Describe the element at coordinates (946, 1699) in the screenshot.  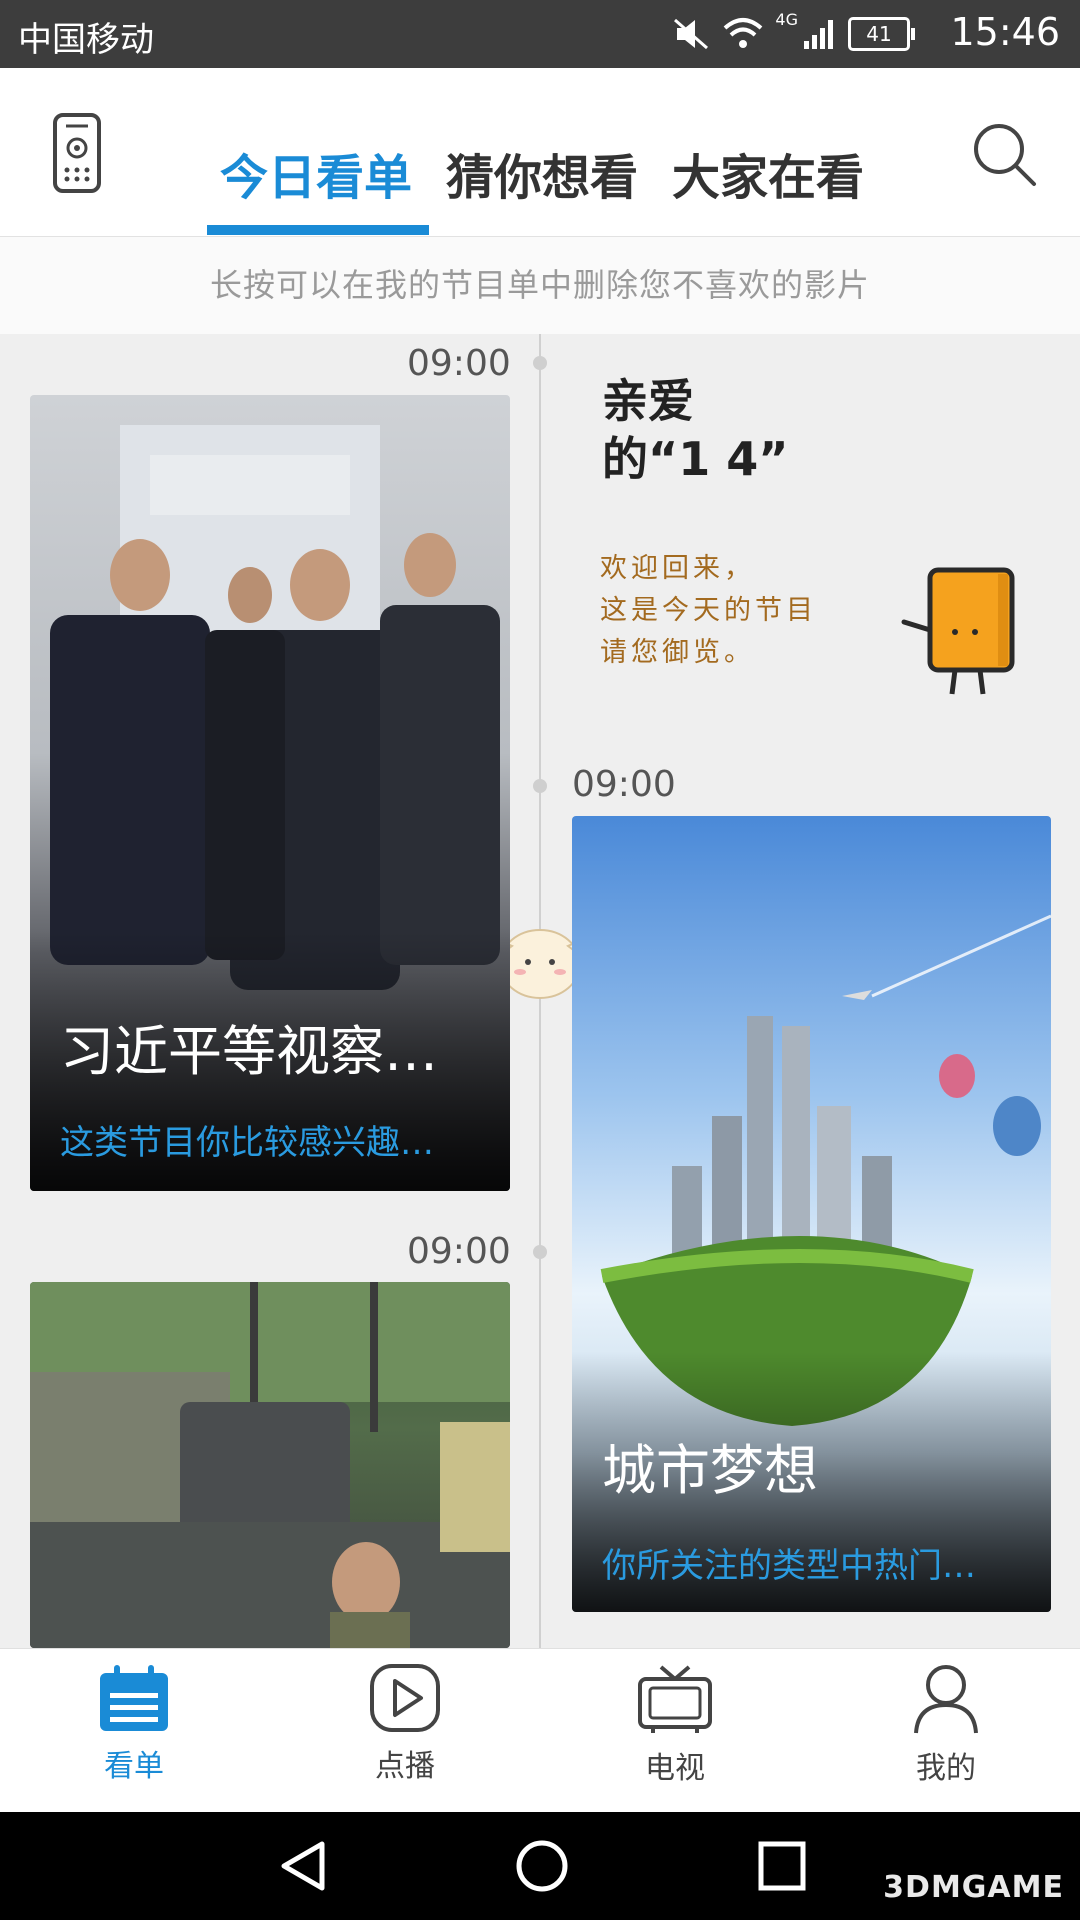
I see `user-icon` at that location.